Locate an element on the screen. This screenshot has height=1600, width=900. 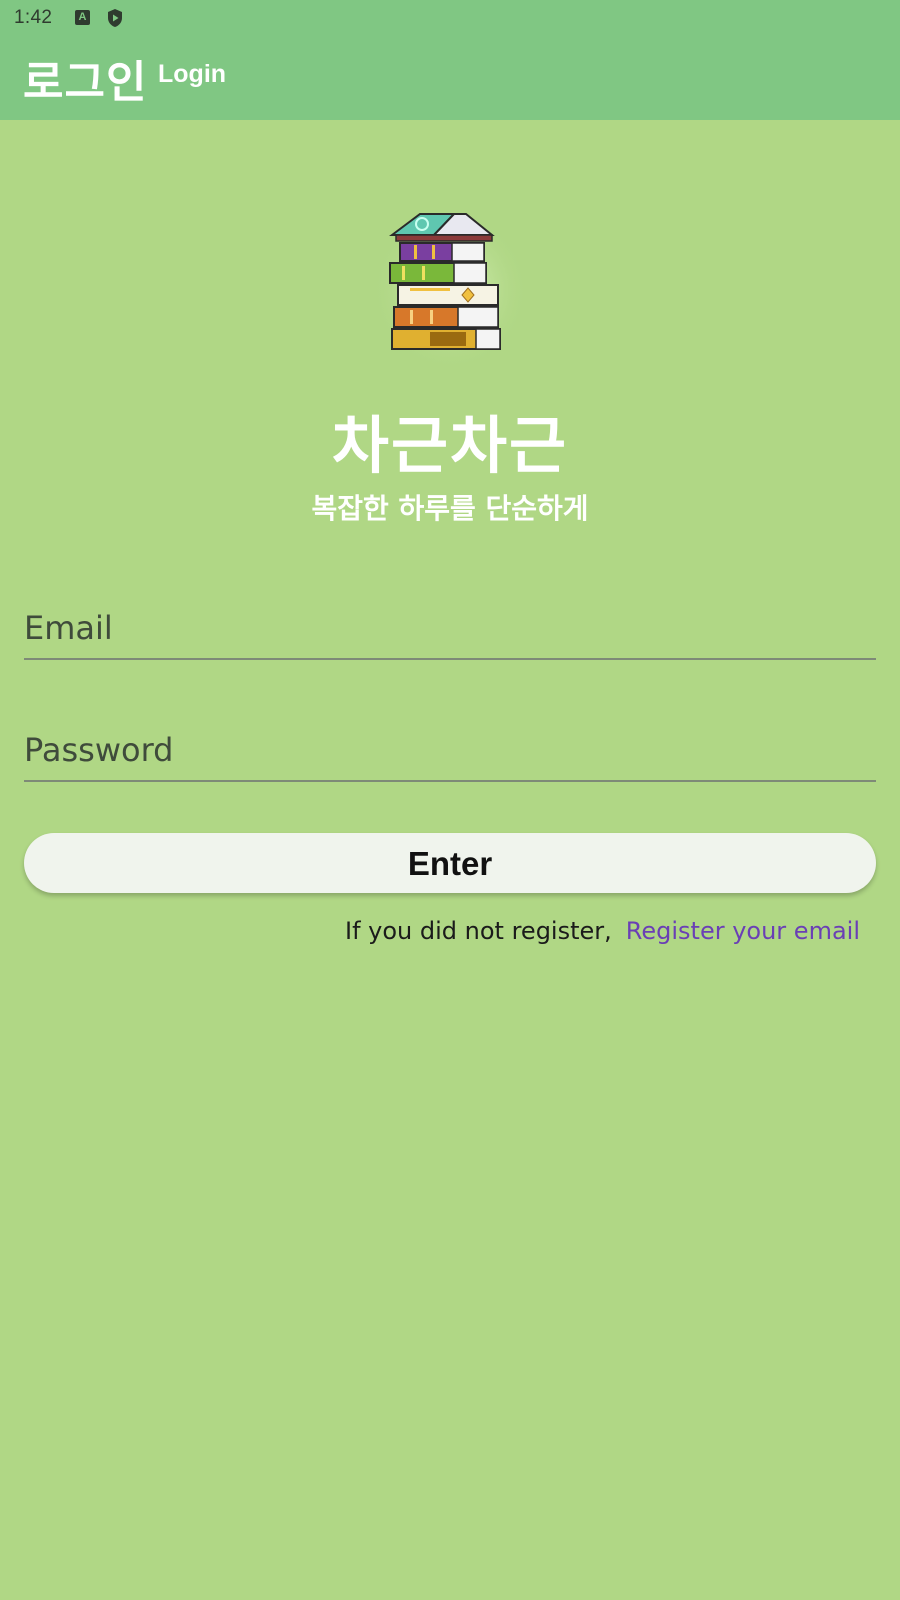
email-field is located at coordinates (450, 628).